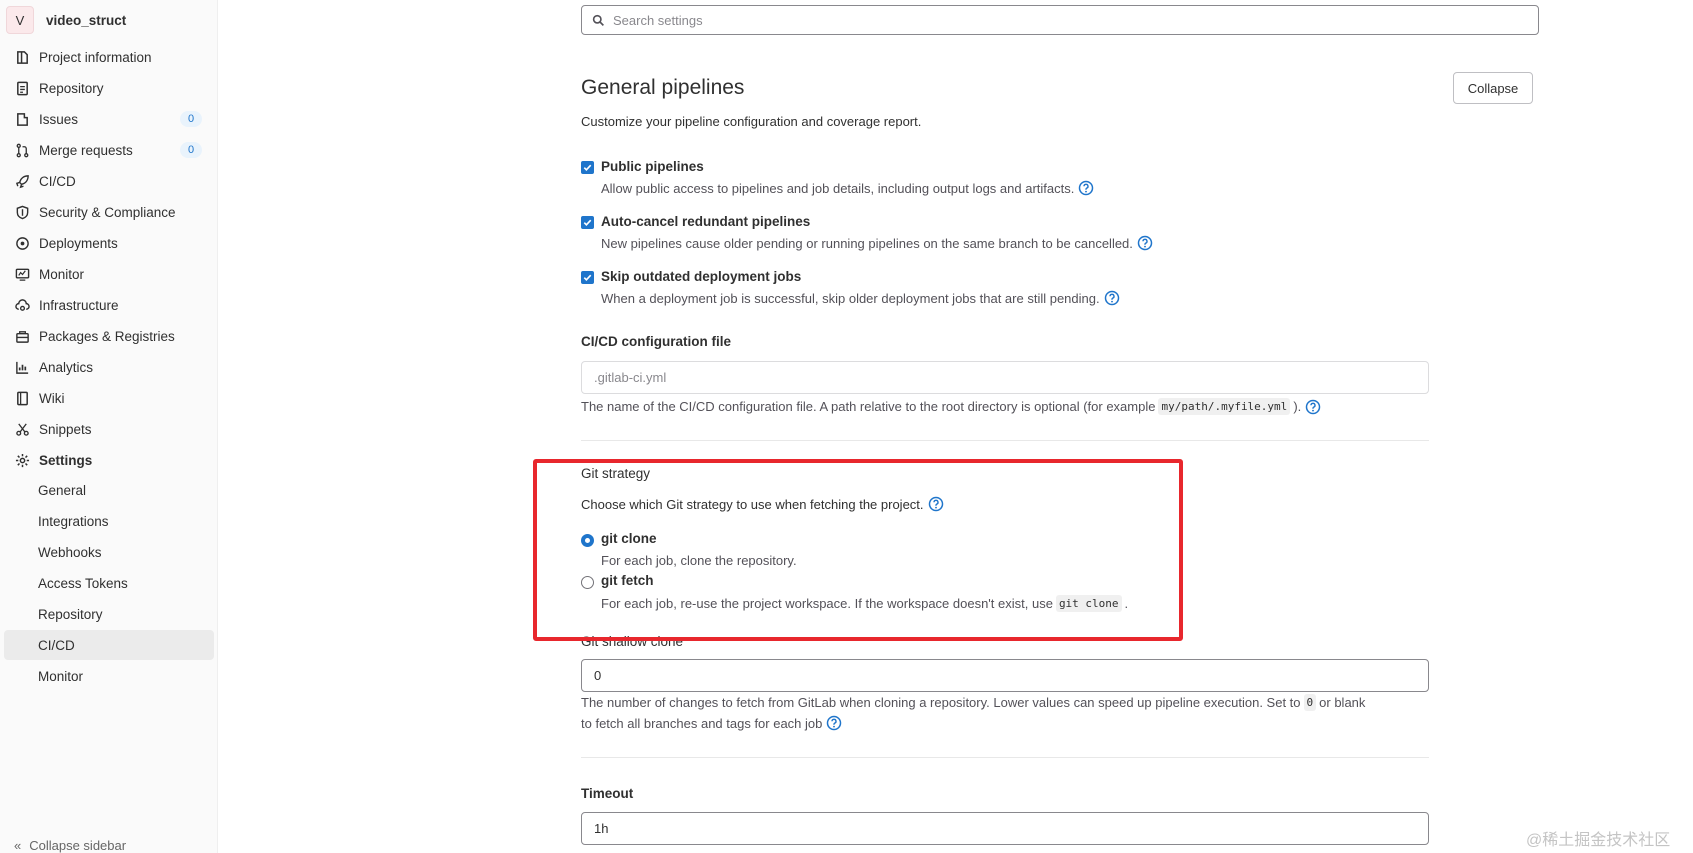 The image size is (1693, 853). What do you see at coordinates (22, 88) in the screenshot?
I see `doc-icon` at bounding box center [22, 88].